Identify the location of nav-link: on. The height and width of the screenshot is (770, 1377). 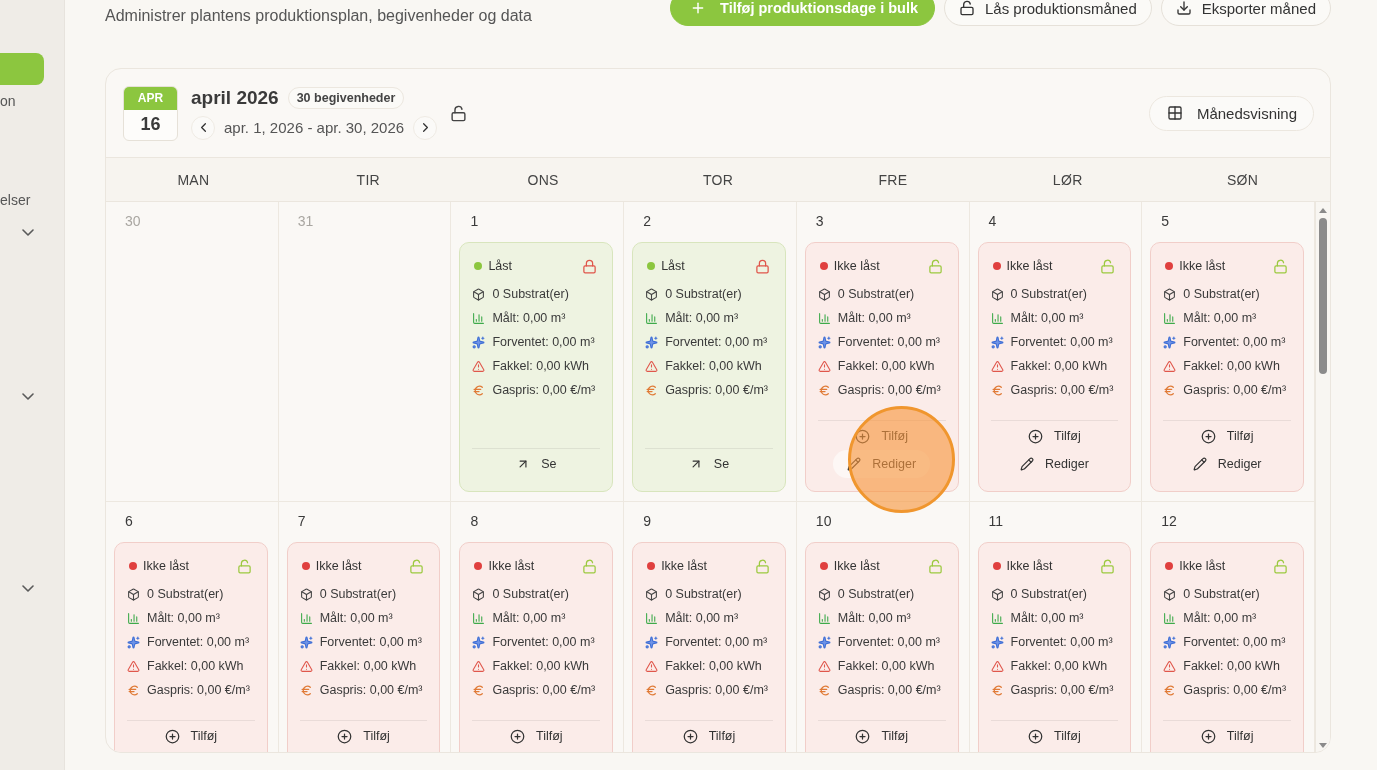
(8, 101).